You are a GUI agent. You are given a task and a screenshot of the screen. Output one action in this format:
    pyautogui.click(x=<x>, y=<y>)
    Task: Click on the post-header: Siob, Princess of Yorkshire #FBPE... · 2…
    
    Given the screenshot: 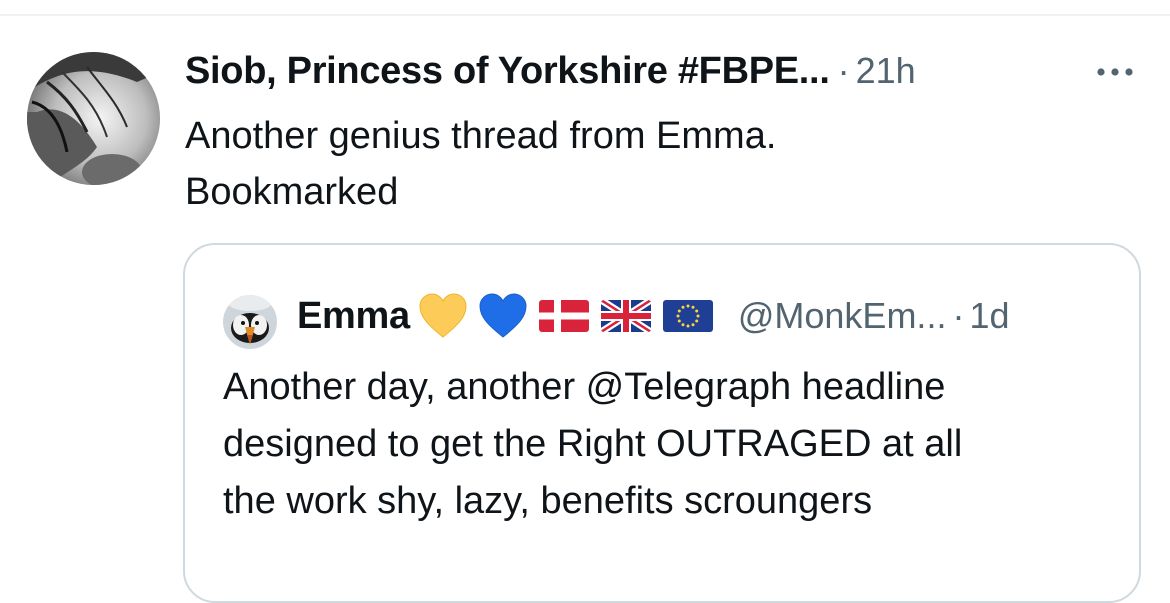 What is the action you would take?
    pyautogui.click(x=550, y=73)
    